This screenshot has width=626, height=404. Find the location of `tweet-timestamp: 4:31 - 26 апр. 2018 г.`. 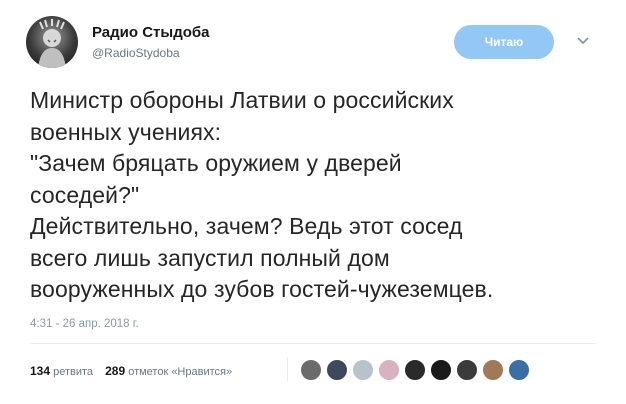

tweet-timestamp: 4:31 - 26 апр. 2018 г. is located at coordinates (84, 324).